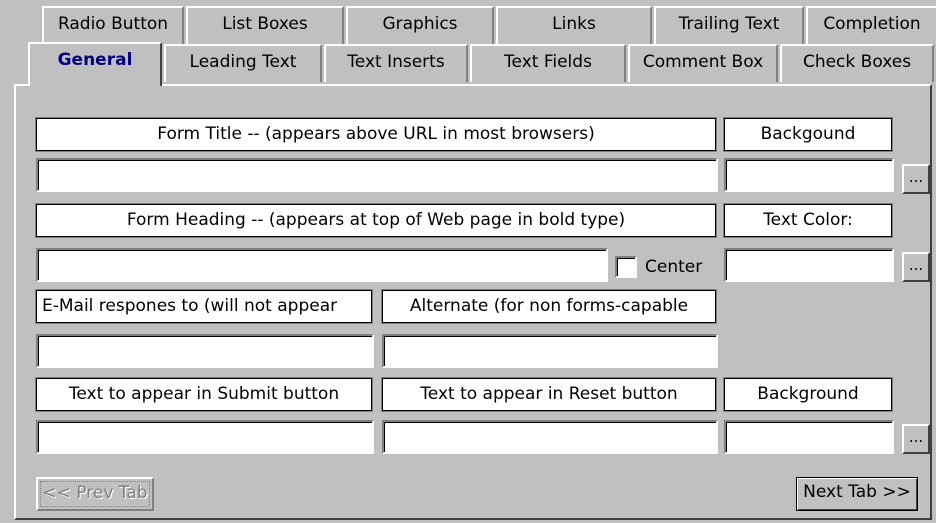  I want to click on alternate-field, so click(550, 351).